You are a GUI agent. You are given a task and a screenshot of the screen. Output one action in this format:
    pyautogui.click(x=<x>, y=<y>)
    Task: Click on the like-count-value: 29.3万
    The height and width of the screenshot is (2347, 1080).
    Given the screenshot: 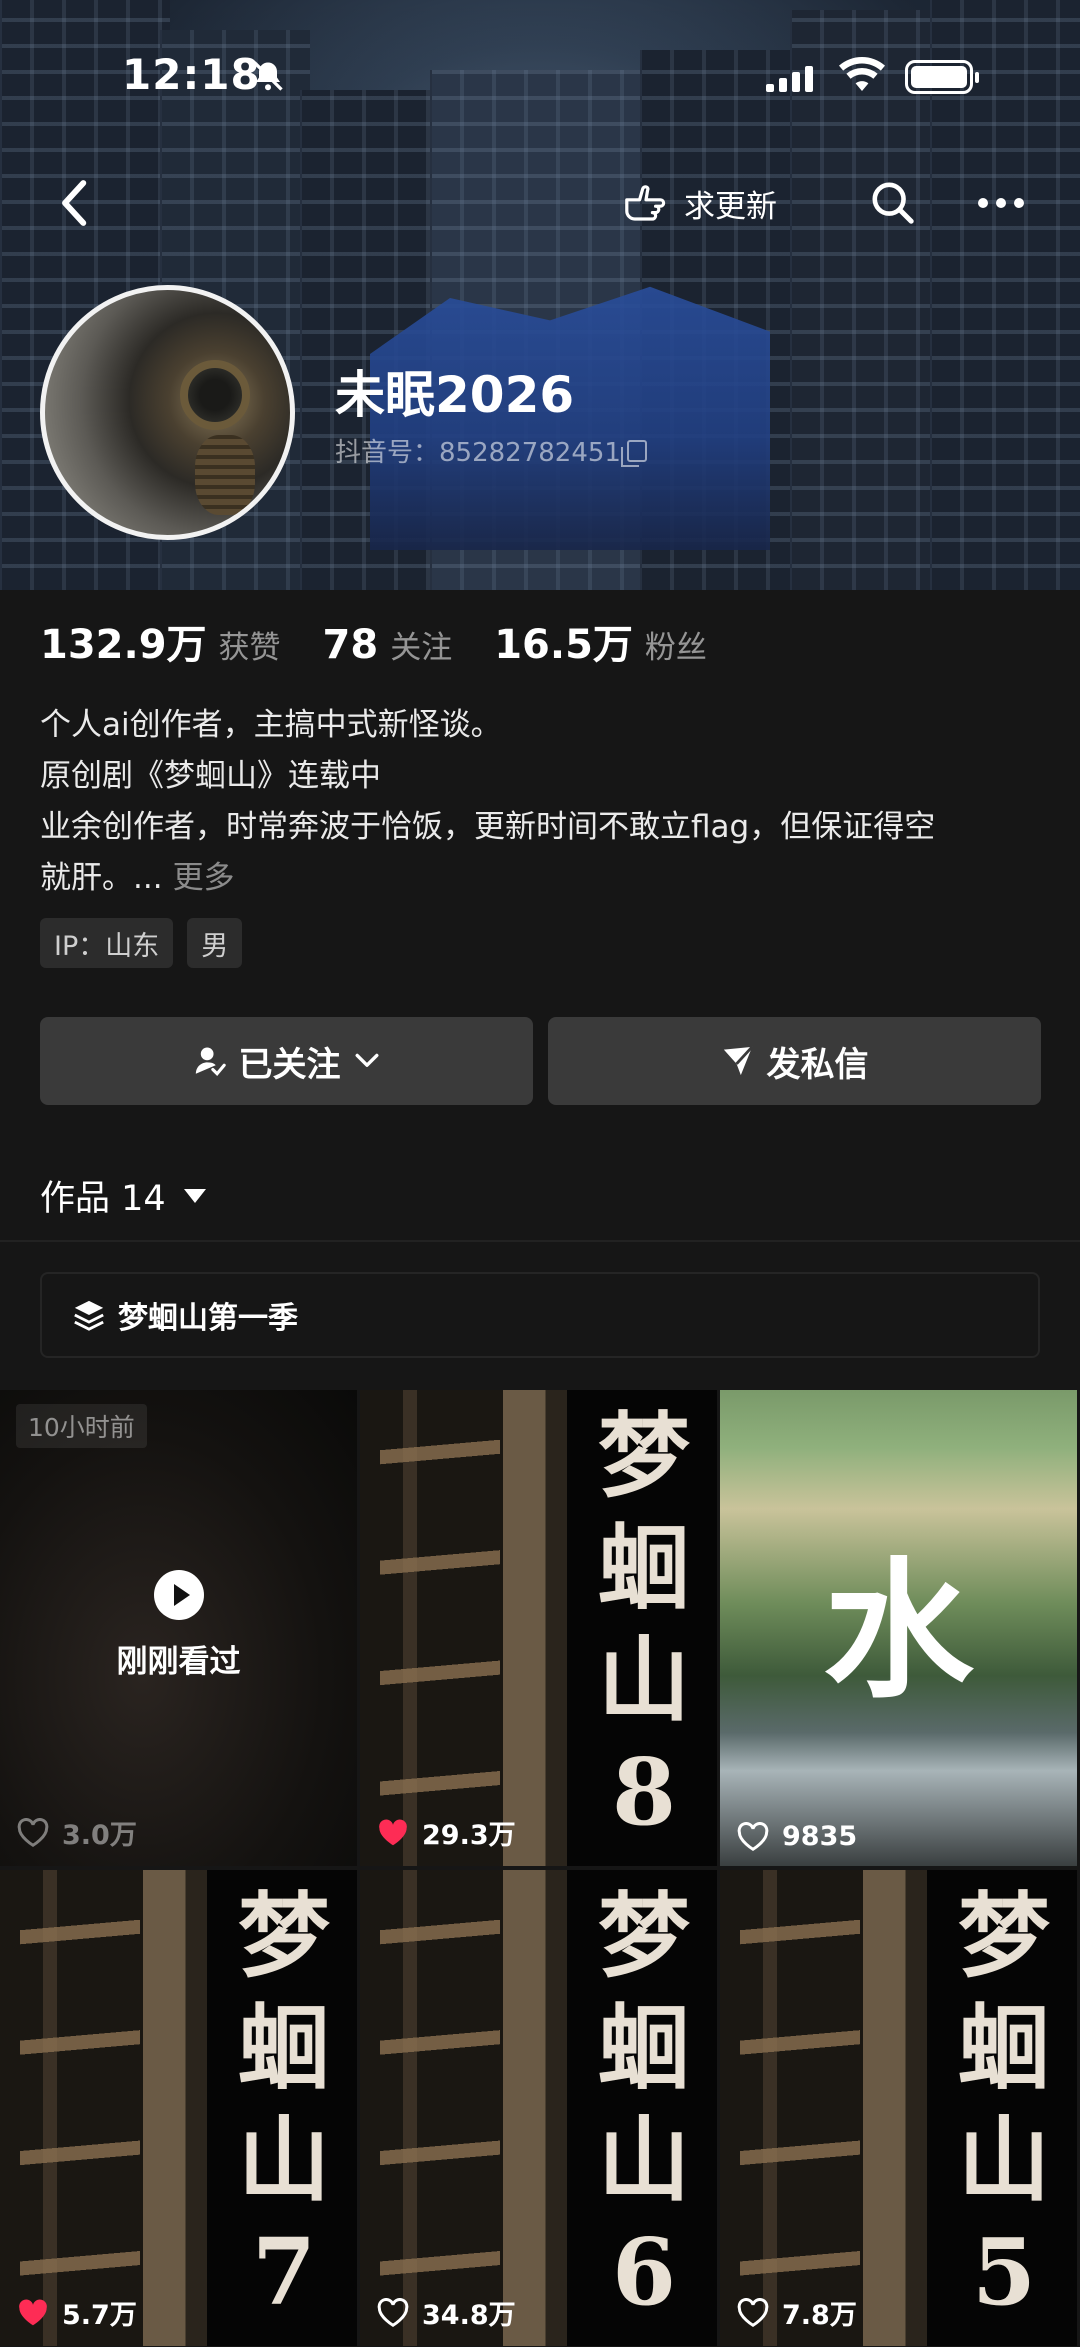 What is the action you would take?
    pyautogui.click(x=469, y=1835)
    